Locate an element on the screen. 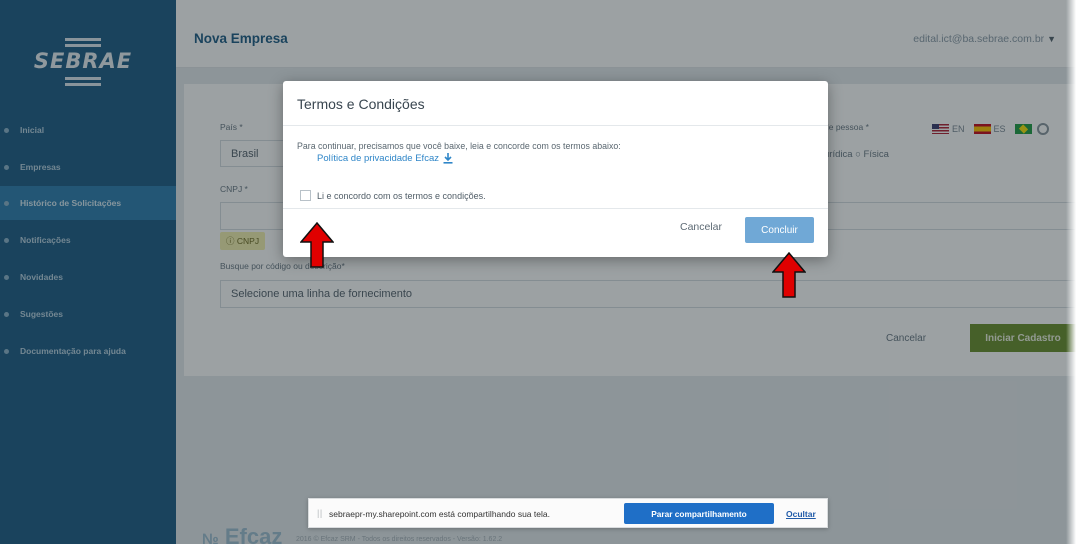  terms-checkbox-row: Li e concordo com os termos e condições. is located at coordinates (393, 195).